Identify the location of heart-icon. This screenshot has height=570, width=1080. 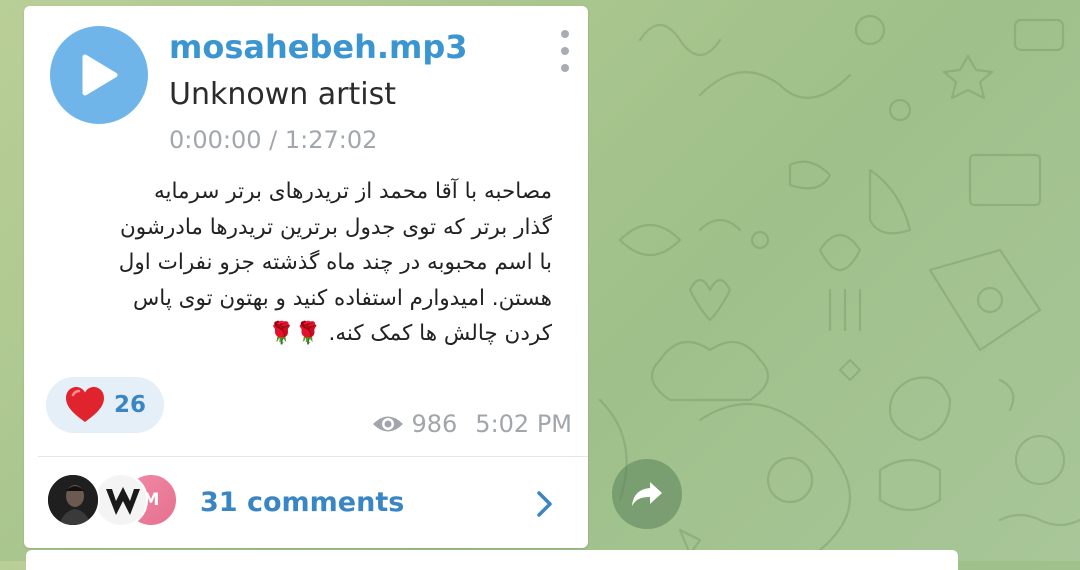
(85, 404).